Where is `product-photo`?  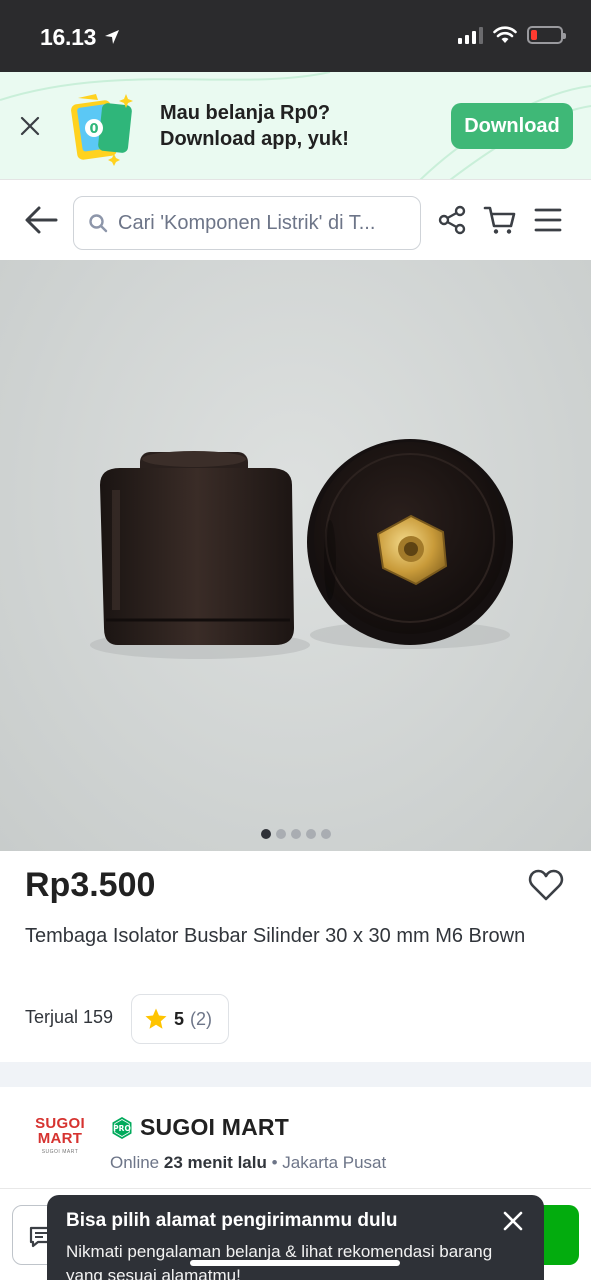
product-photo is located at coordinates (301, 549).